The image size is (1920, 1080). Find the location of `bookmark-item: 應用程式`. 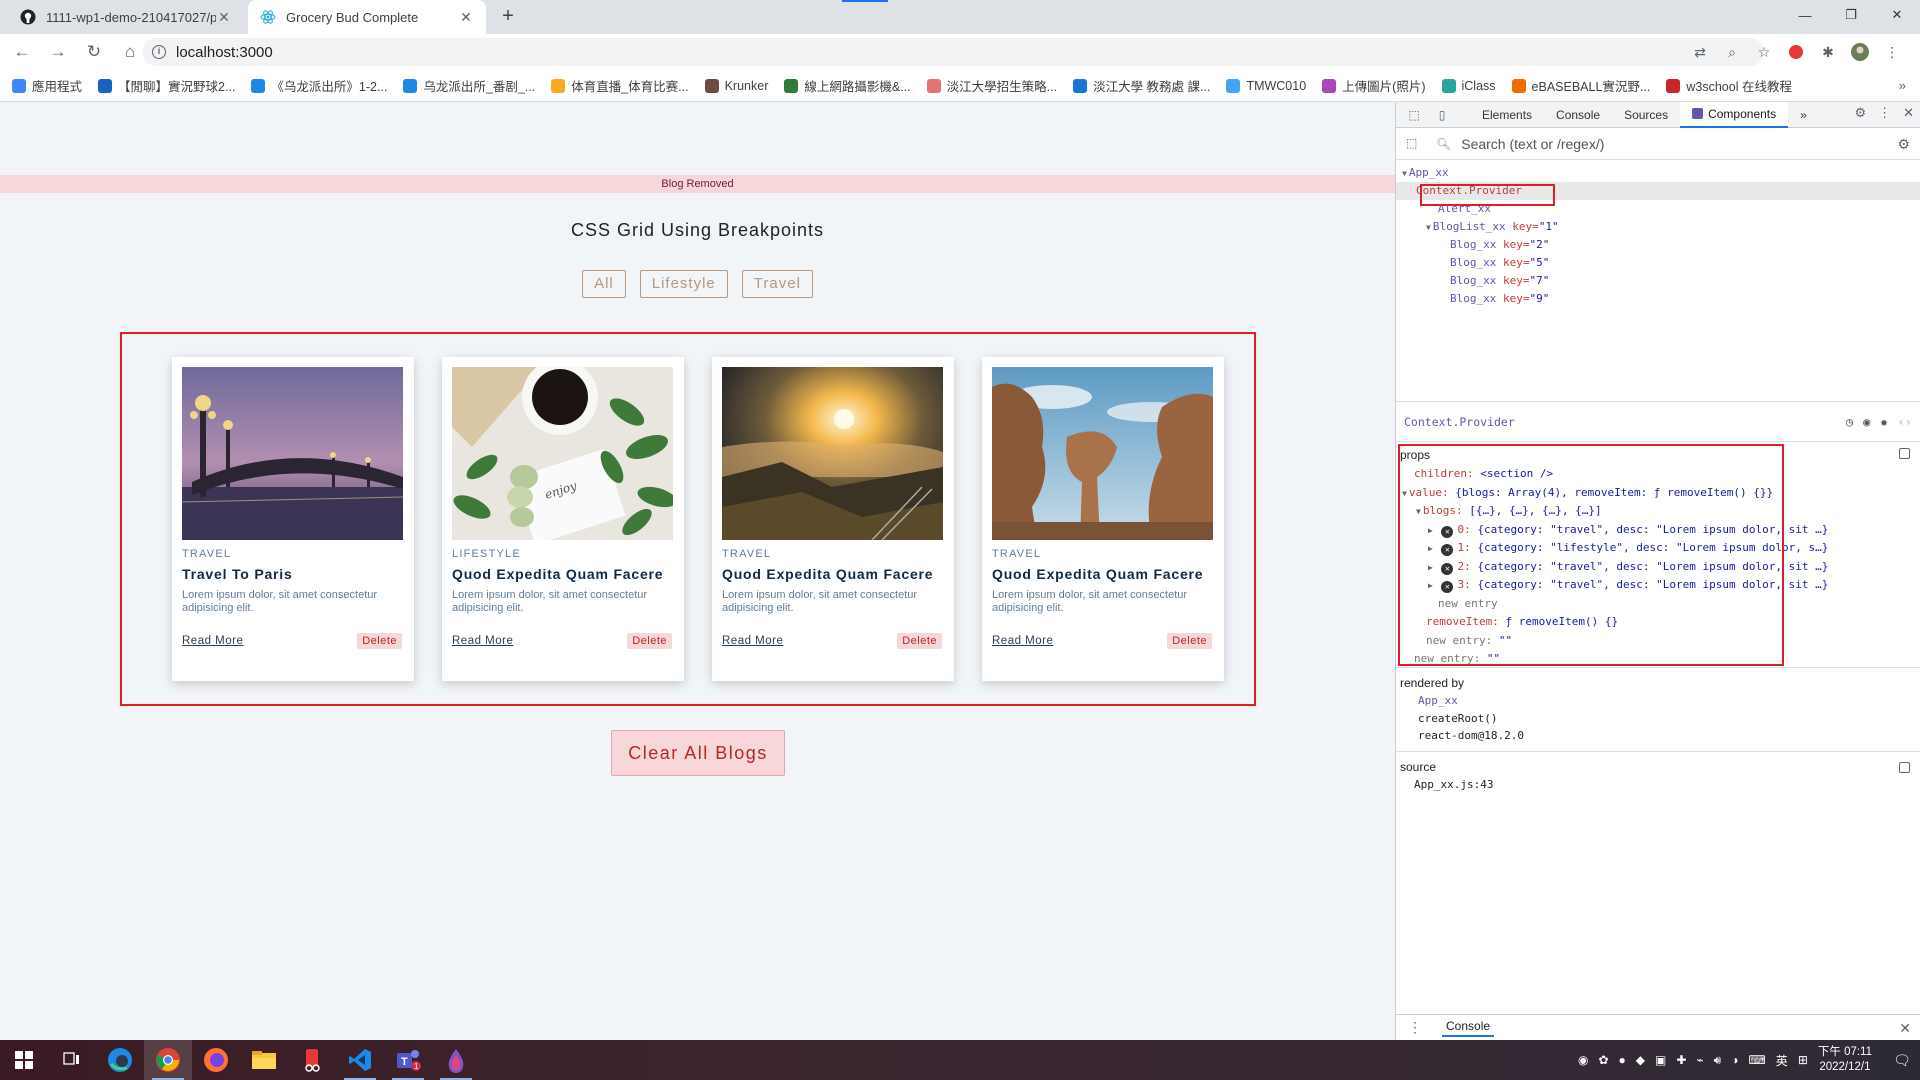

bookmark-item: 應用程式 is located at coordinates (47, 85).